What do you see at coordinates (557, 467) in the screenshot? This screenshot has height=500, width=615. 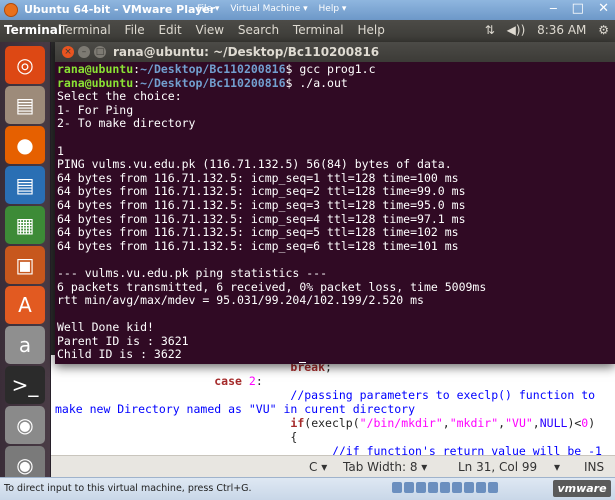 I see `mode-dropdown-icon: ▾` at bounding box center [557, 467].